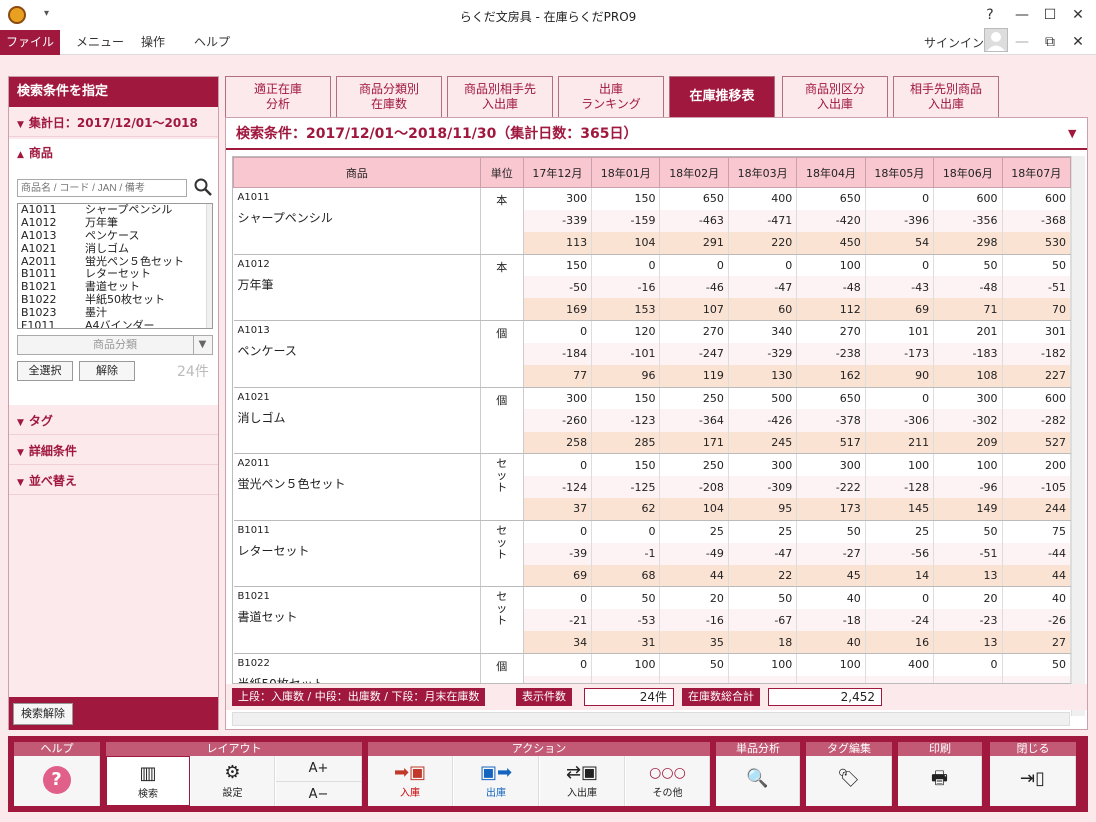 The width and height of the screenshot is (1096, 822). What do you see at coordinates (652, 554) in the screenshot?
I see `table-row: B1011 レターセット セット 0 0 25 25 50 25 50 75` at bounding box center [652, 554].